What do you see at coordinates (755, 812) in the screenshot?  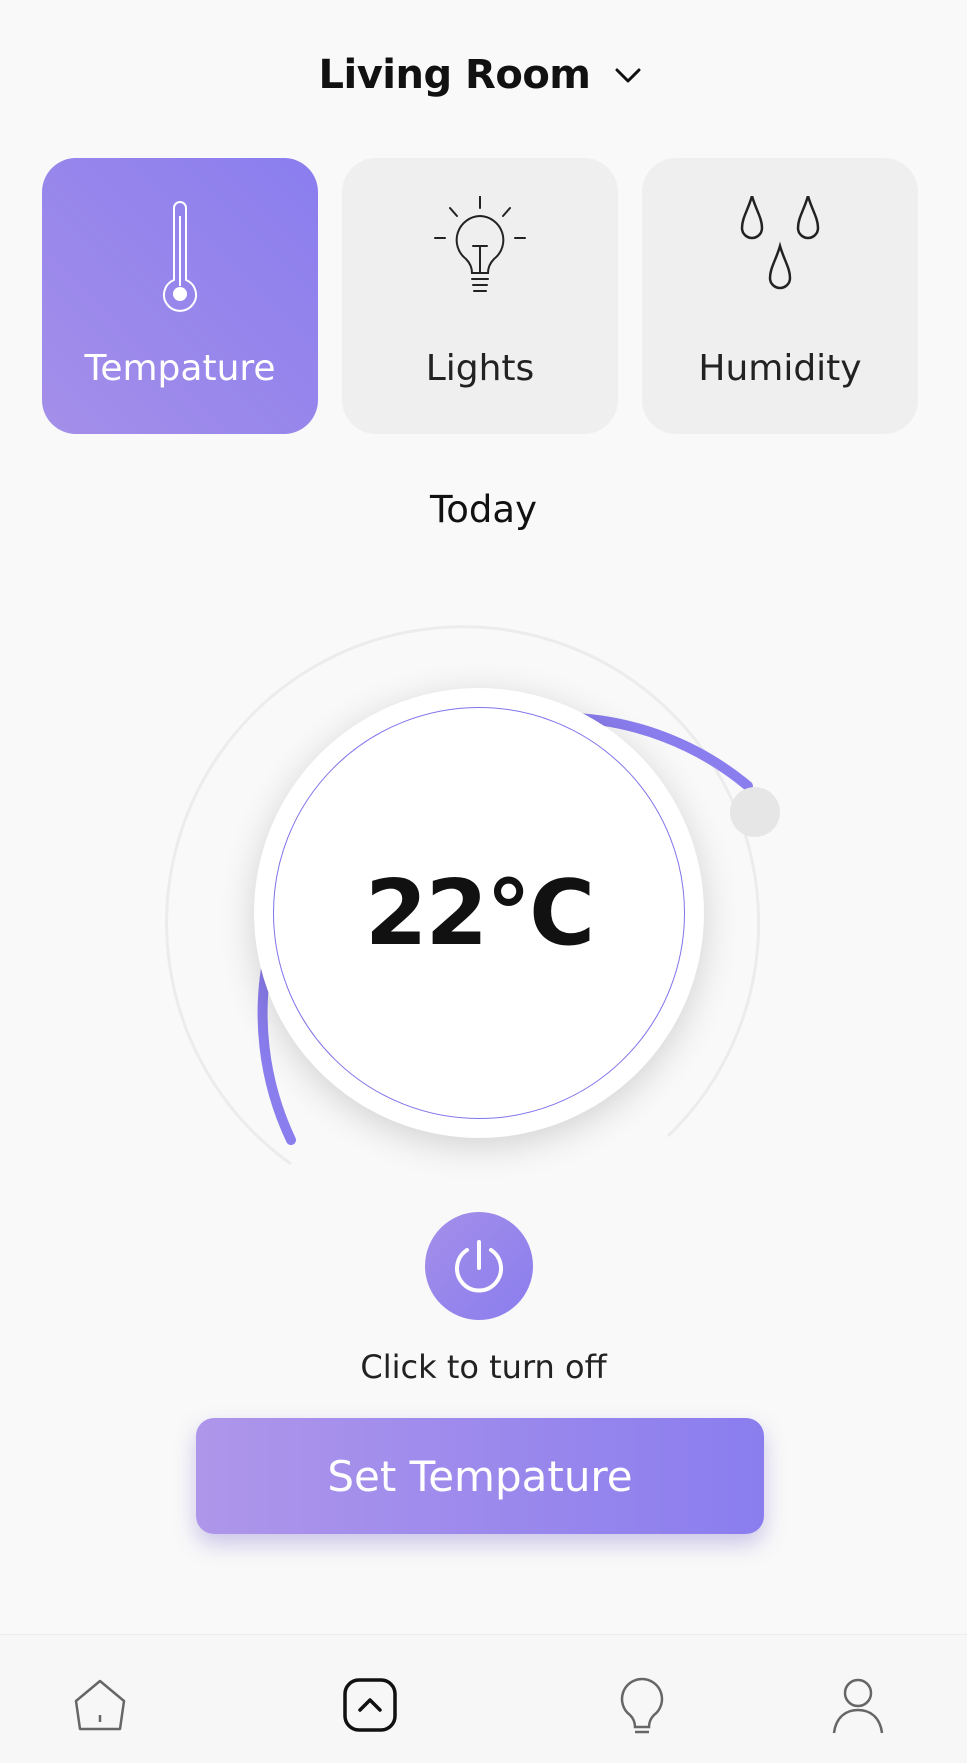 I see `dial-handle` at bounding box center [755, 812].